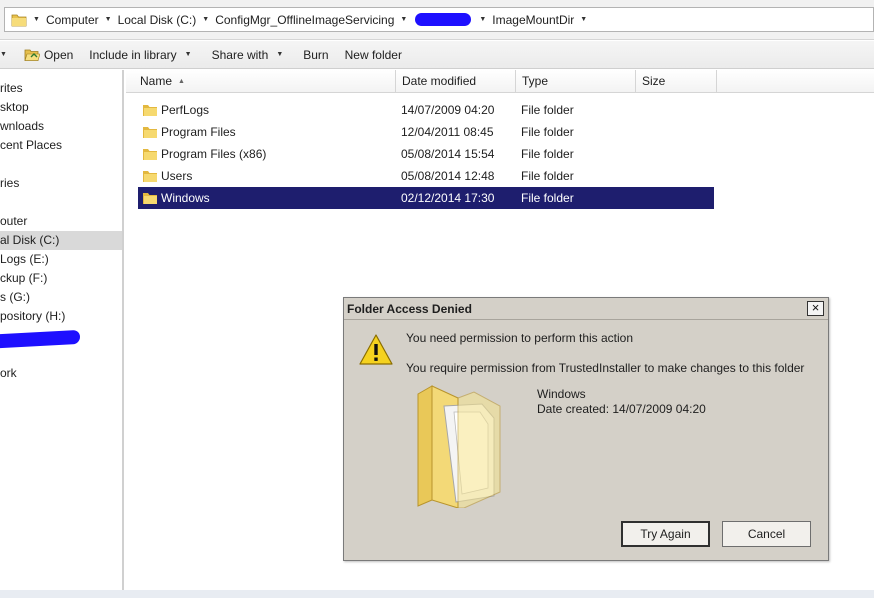 This screenshot has width=874, height=598. I want to click on column-header-name: Name ▲, so click(265, 81).